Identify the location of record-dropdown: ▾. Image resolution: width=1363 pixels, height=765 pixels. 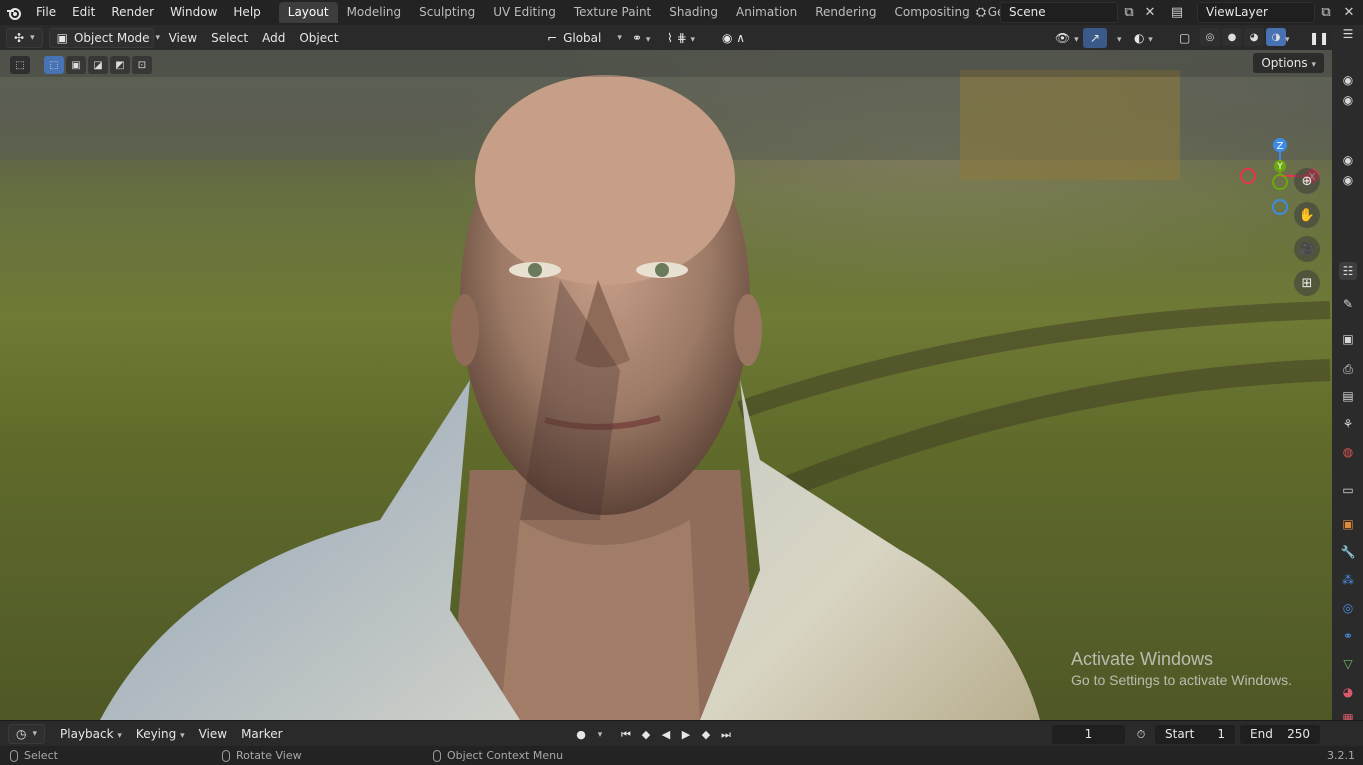
(600, 734).